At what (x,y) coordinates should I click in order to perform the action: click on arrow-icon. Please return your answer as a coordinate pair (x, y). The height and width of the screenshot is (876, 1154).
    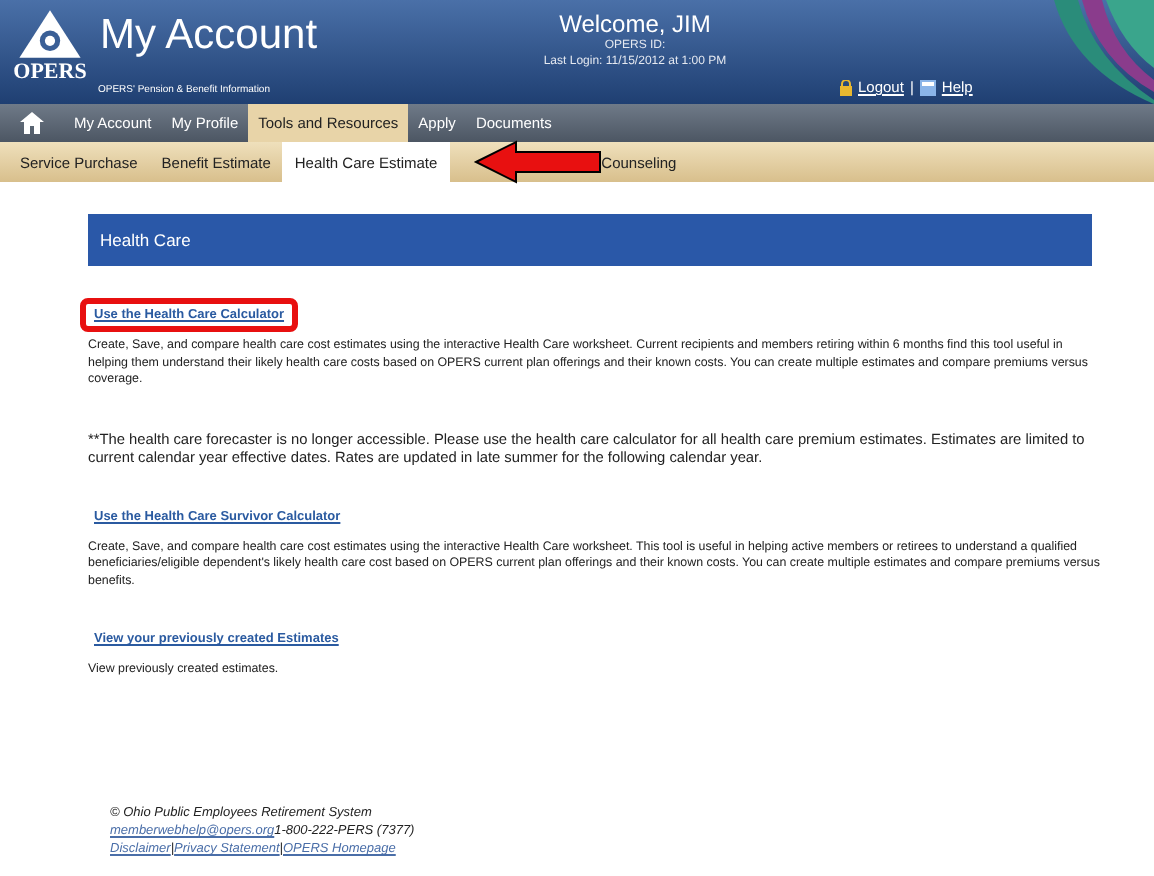
    Looking at the image, I should click on (538, 162).